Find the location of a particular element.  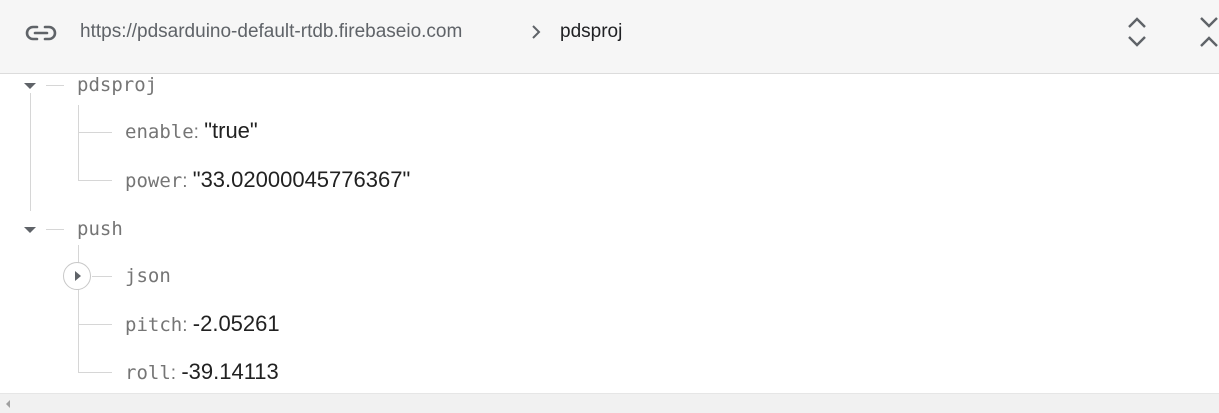

expand-node-button is located at coordinates (77, 276).